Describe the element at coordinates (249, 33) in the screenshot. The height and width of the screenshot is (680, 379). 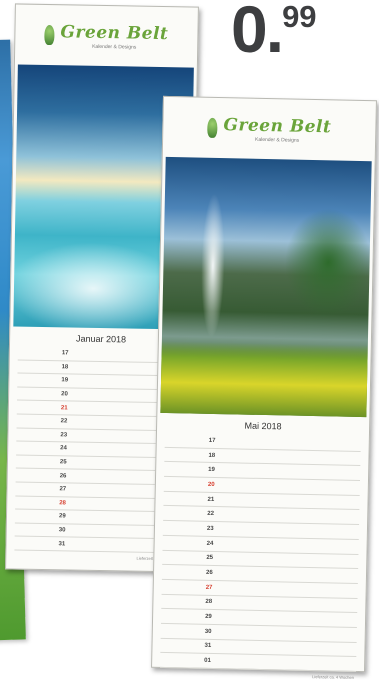
I see `price-integer: 0` at that location.